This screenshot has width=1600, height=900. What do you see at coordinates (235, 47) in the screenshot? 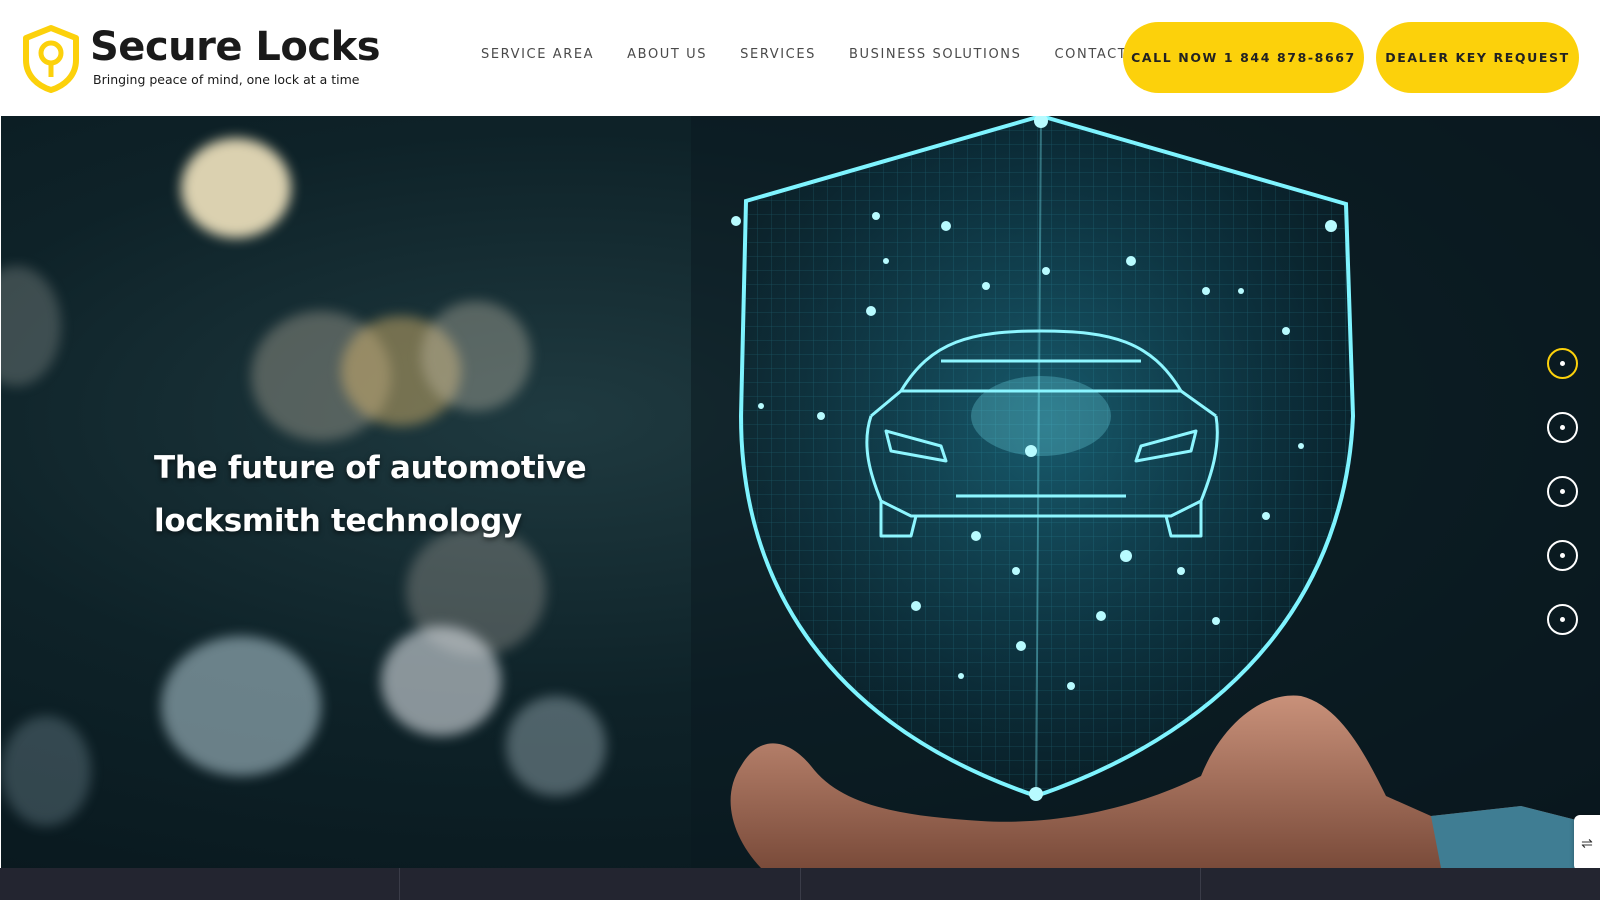
I see `brand-name: Secure Locks` at bounding box center [235, 47].